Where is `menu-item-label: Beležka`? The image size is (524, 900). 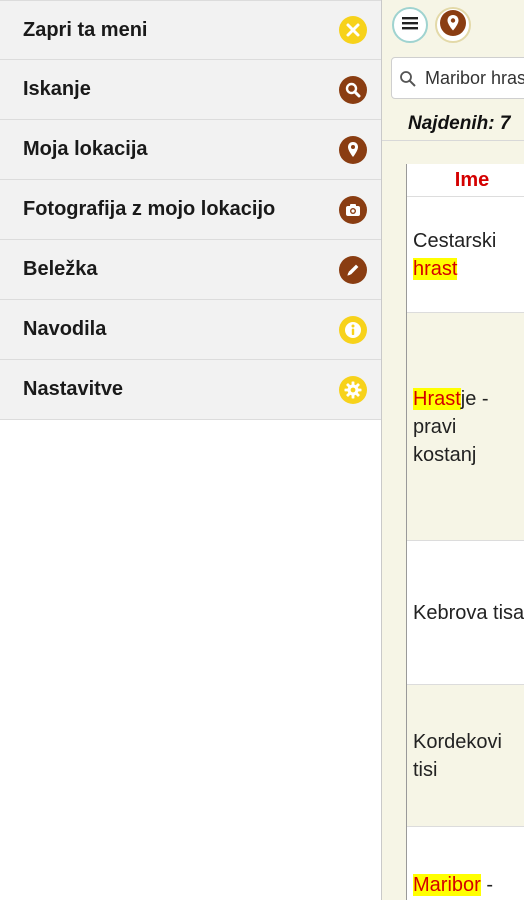 menu-item-label: Beležka is located at coordinates (60, 269).